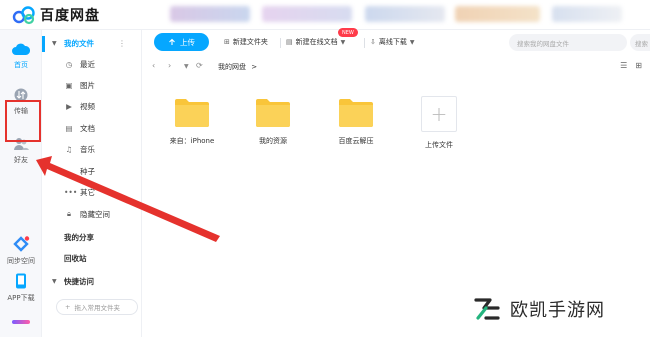 The width and height of the screenshot is (650, 337). Describe the element at coordinates (21, 281) in the screenshot. I see `phone-icon` at that location.